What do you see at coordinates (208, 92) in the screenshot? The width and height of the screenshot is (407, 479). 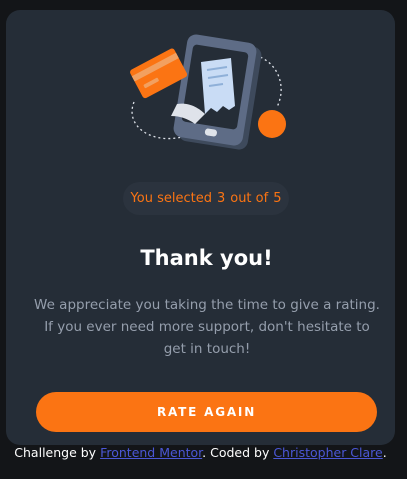 I see `phone-receipt-illustration` at bounding box center [208, 92].